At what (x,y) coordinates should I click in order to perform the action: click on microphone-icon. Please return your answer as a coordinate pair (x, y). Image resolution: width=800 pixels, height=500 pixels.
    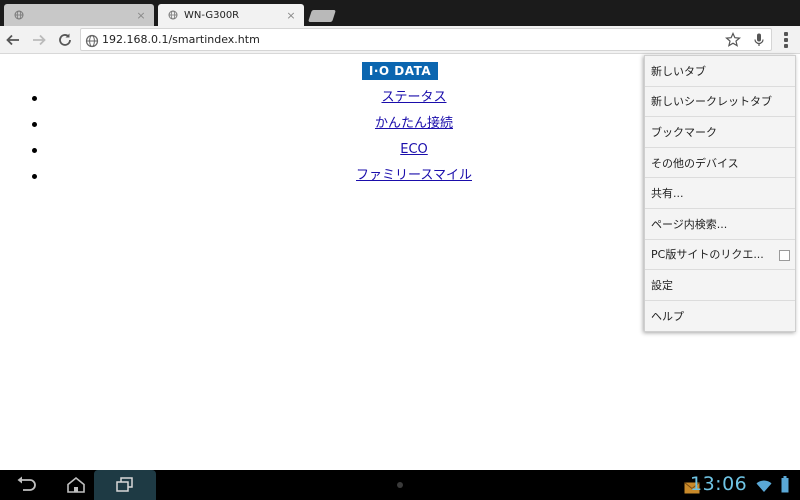
    Looking at the image, I should click on (759, 40).